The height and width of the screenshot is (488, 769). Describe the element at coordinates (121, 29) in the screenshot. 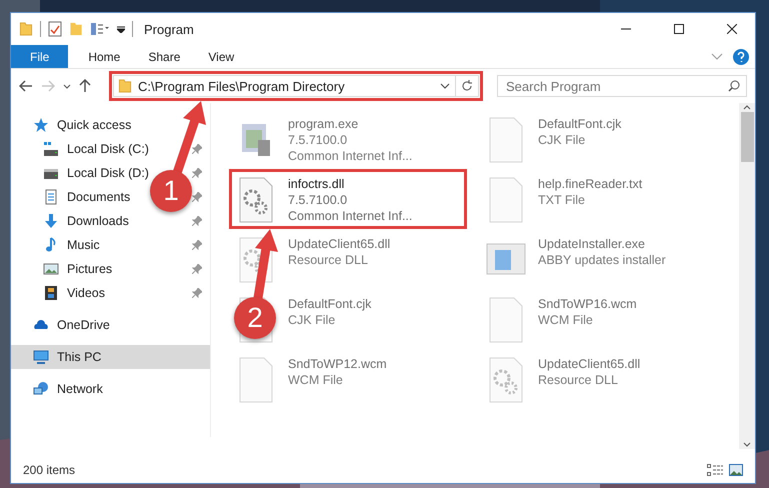

I see `customize-caret-icon` at that location.